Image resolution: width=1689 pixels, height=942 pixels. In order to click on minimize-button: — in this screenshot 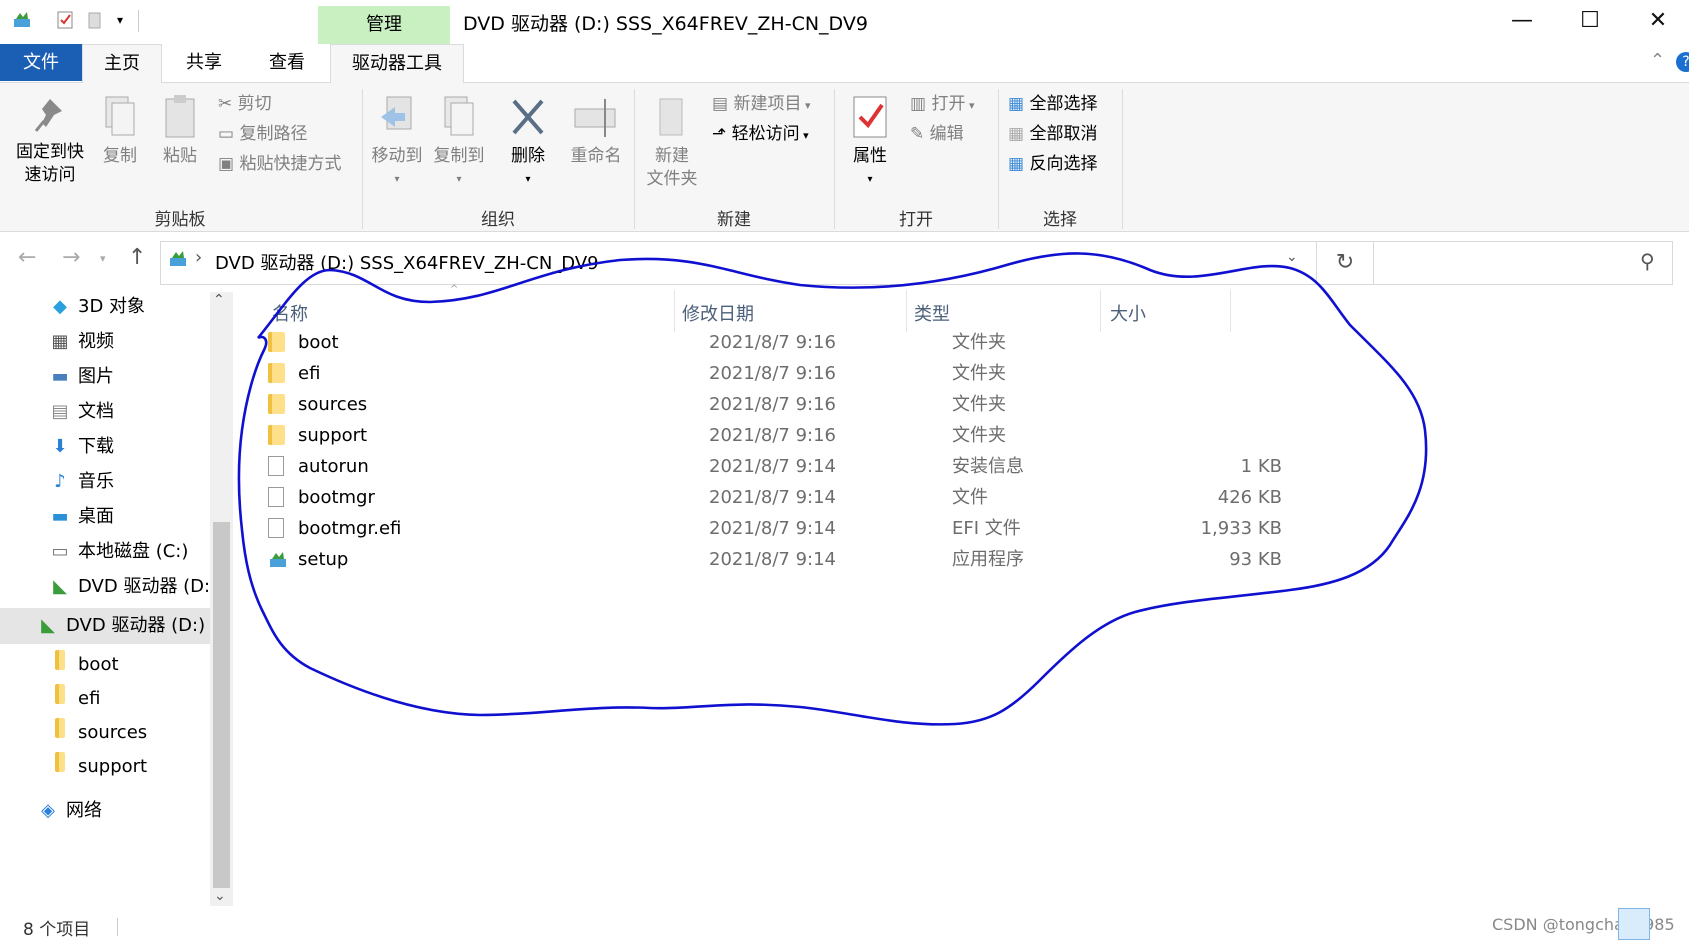, I will do `click(1522, 21)`.